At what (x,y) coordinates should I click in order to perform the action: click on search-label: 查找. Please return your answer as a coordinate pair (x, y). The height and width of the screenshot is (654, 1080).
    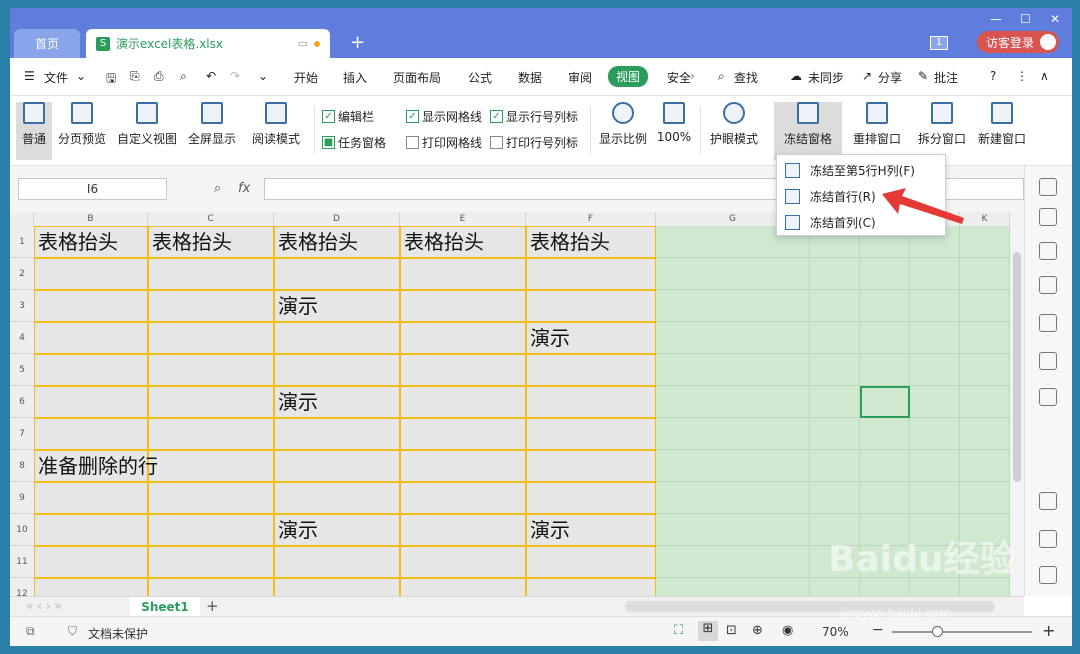
    Looking at the image, I should click on (746, 77).